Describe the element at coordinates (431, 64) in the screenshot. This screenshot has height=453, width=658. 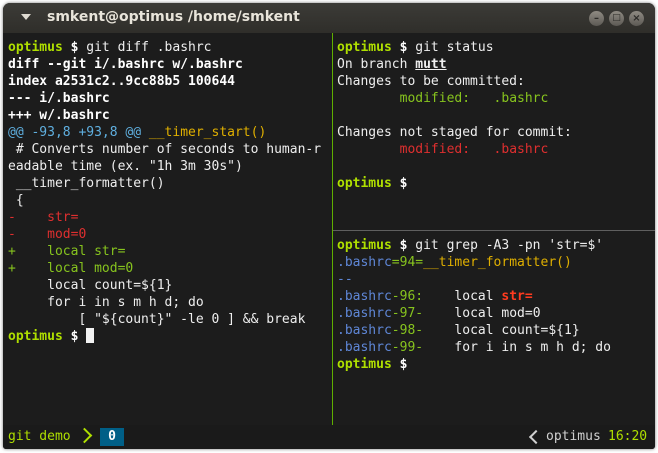
I see `branch-name: mutt` at that location.